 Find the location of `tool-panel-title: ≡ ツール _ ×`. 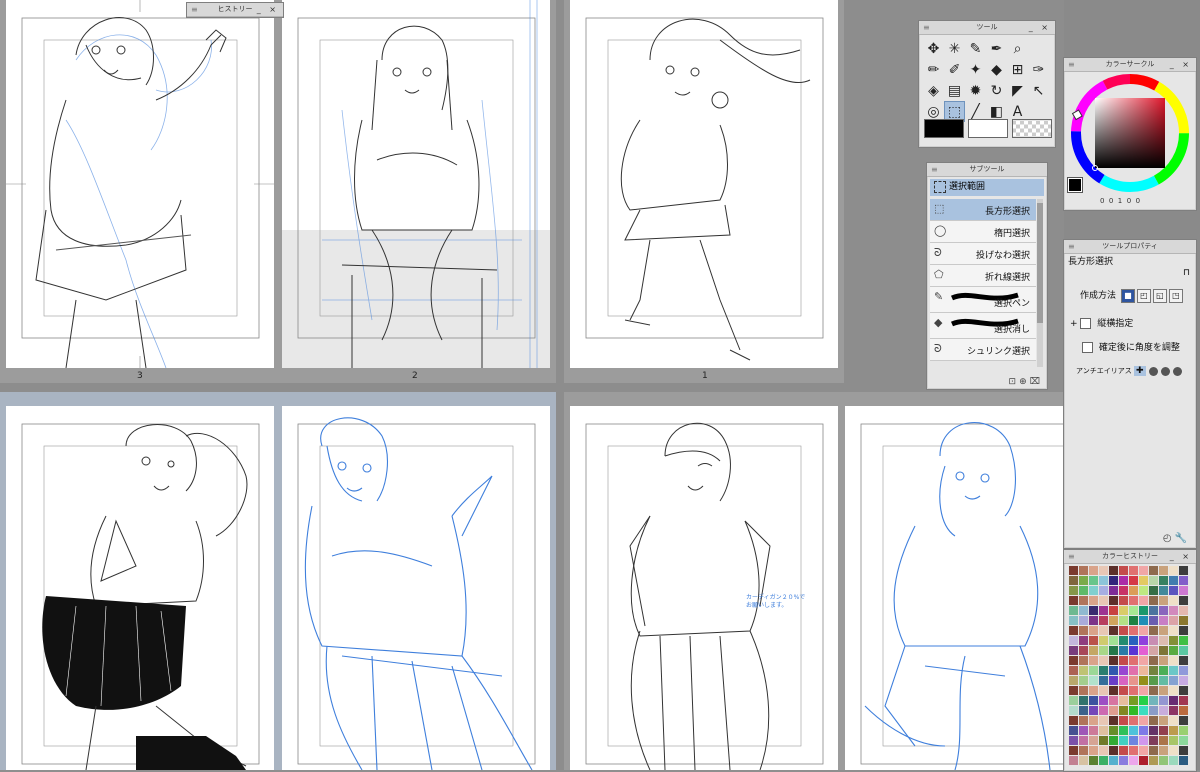

tool-panel-title: ≡ ツール _ × is located at coordinates (987, 28).